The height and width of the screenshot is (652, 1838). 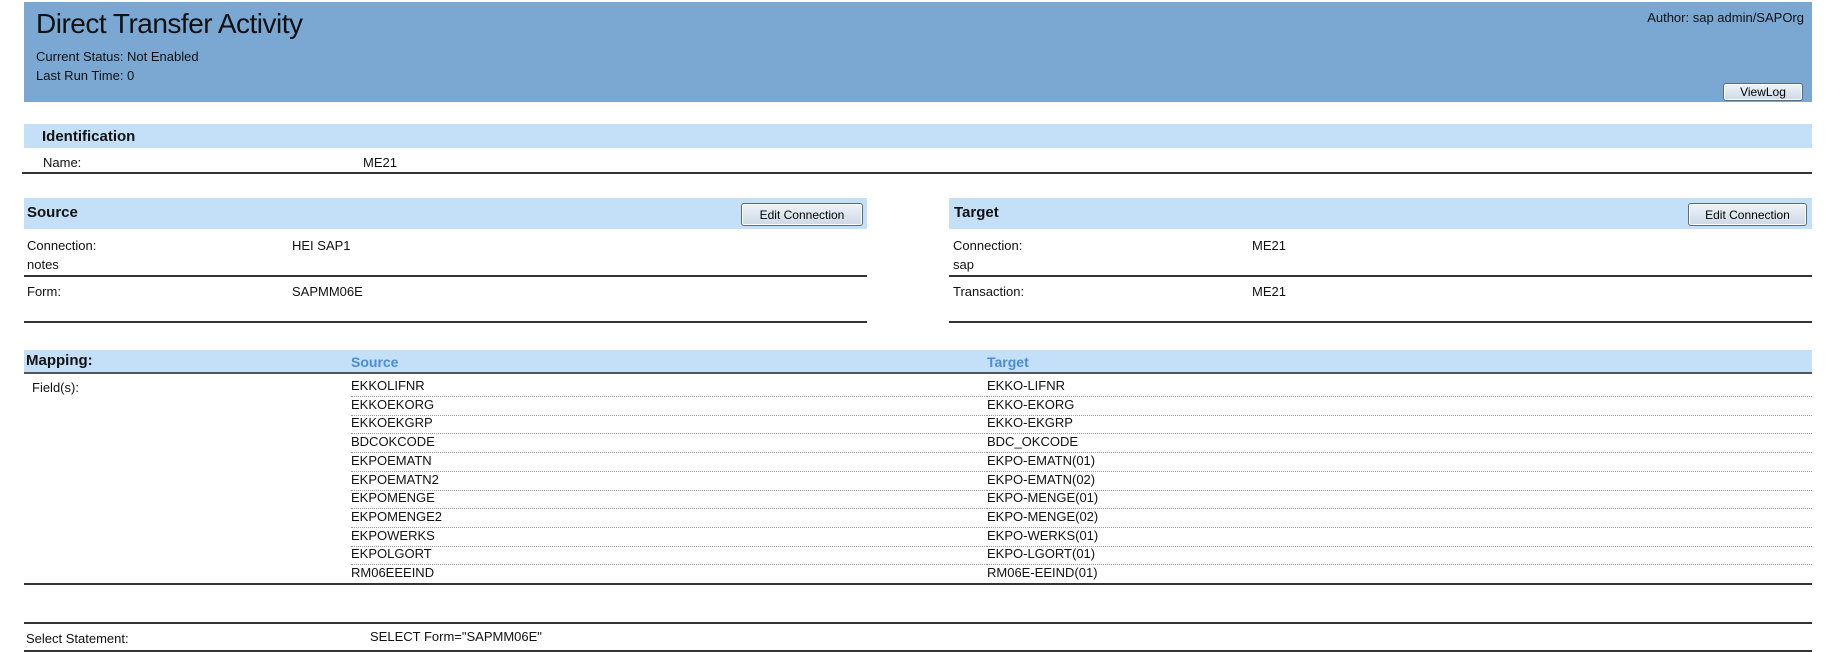 I want to click on mapping-target-field: RM06E-EEIND(01), so click(x=1399, y=574).